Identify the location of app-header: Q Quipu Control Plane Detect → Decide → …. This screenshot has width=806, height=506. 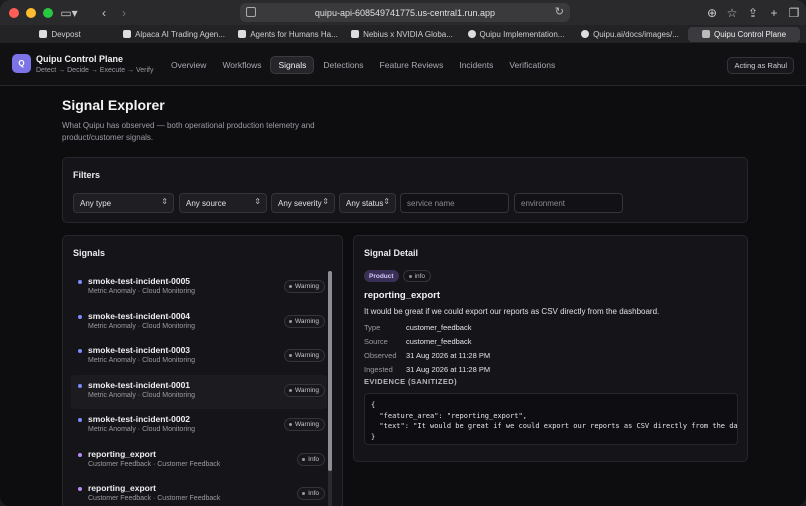
(403, 65).